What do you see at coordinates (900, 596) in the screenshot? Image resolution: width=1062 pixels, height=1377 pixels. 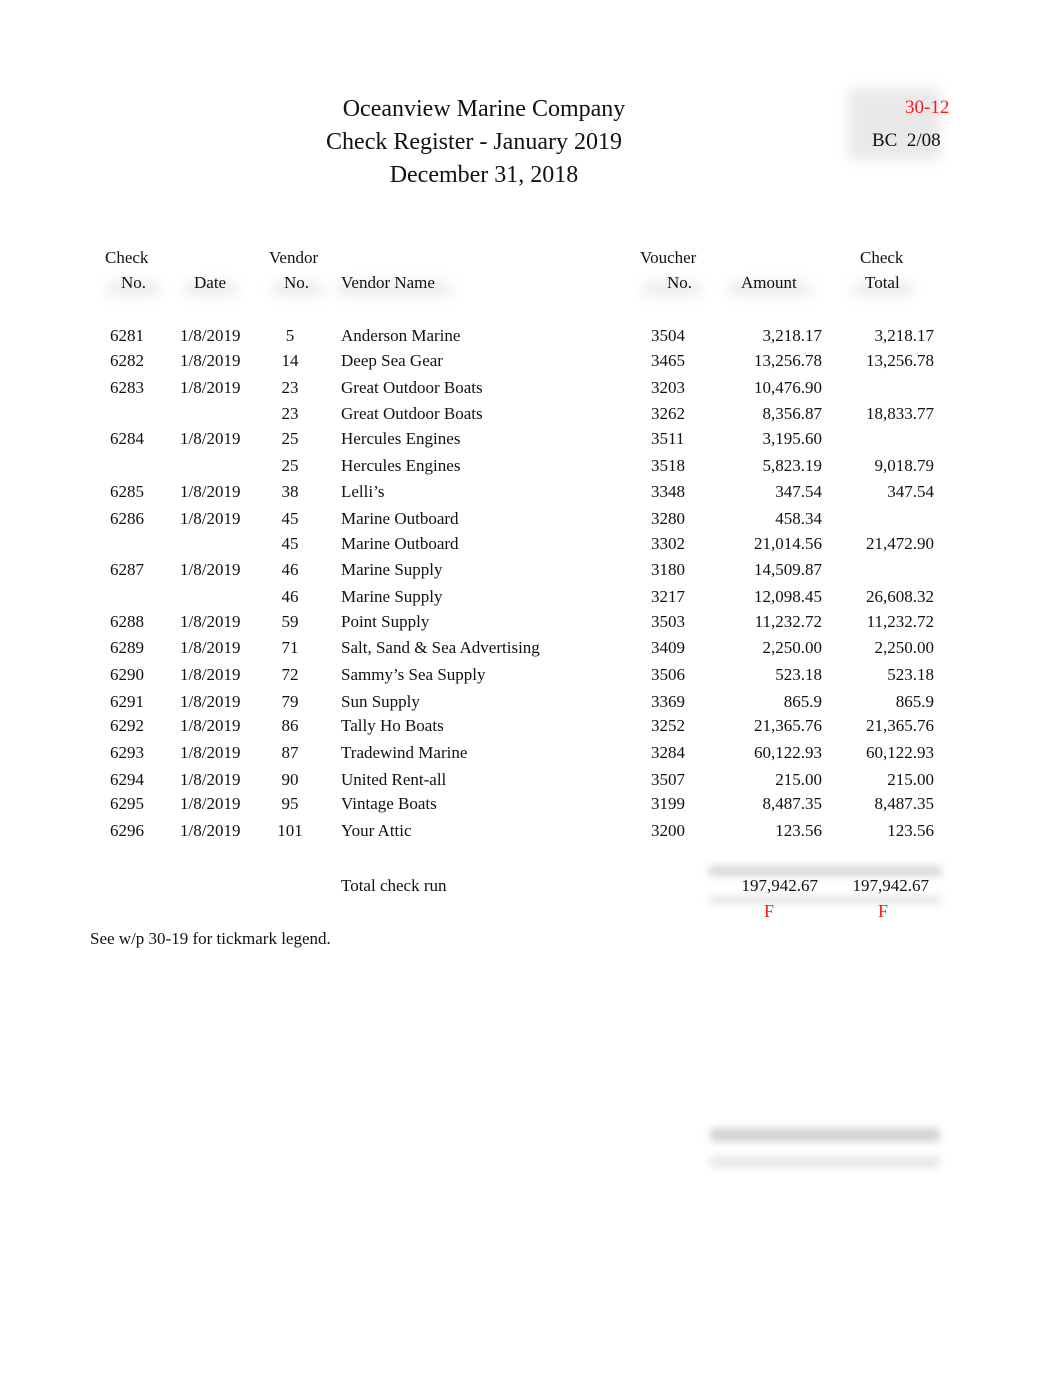 I see `cell-check-total: 26,608.32` at bounding box center [900, 596].